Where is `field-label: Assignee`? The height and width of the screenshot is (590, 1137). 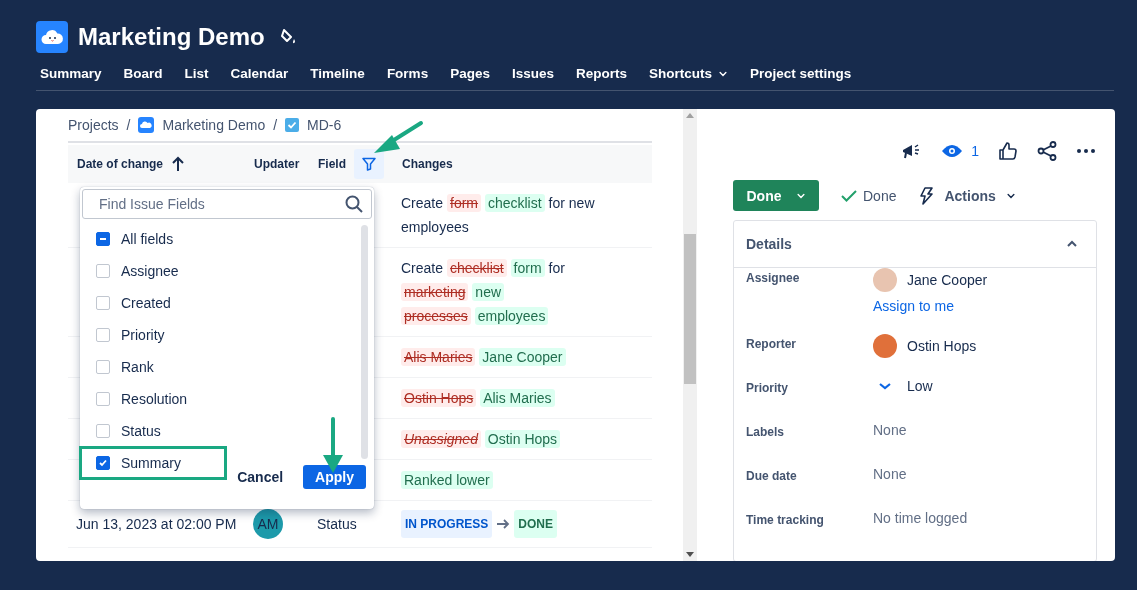
field-label: Assignee is located at coordinates (773, 278).